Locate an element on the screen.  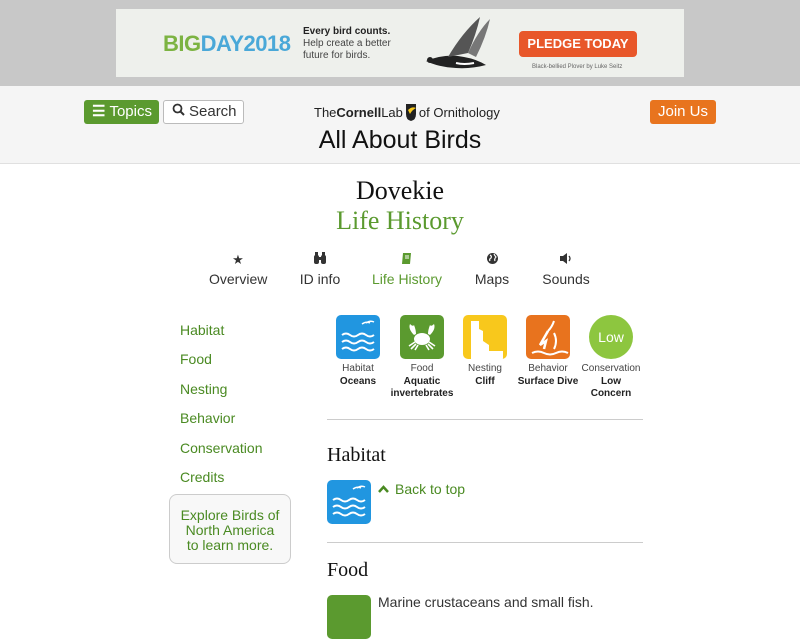
cliff-icon is located at coordinates (485, 337).